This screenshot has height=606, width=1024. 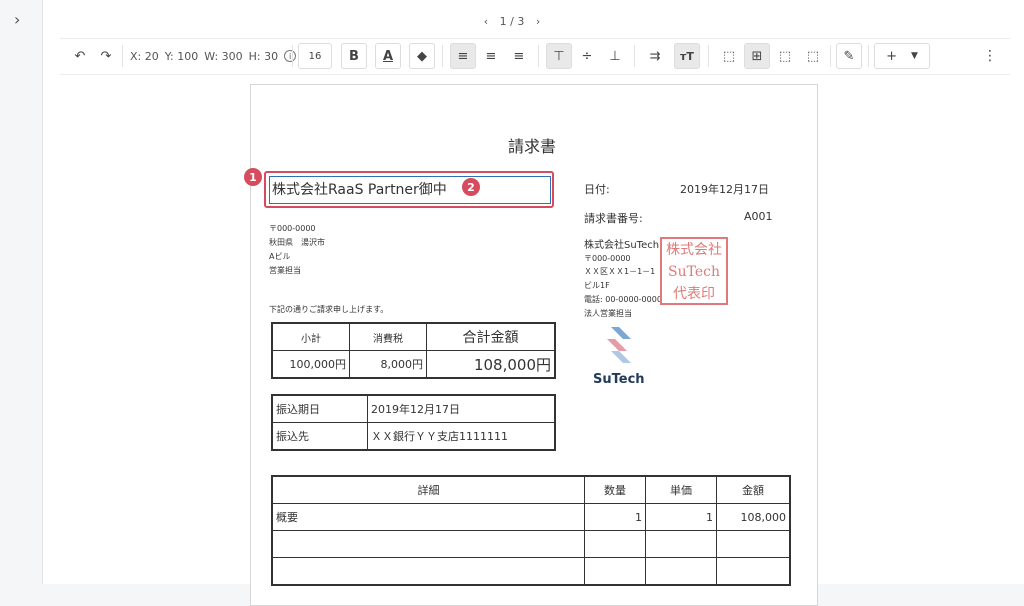 What do you see at coordinates (388, 56) in the screenshot?
I see `font-color-button: A` at bounding box center [388, 56].